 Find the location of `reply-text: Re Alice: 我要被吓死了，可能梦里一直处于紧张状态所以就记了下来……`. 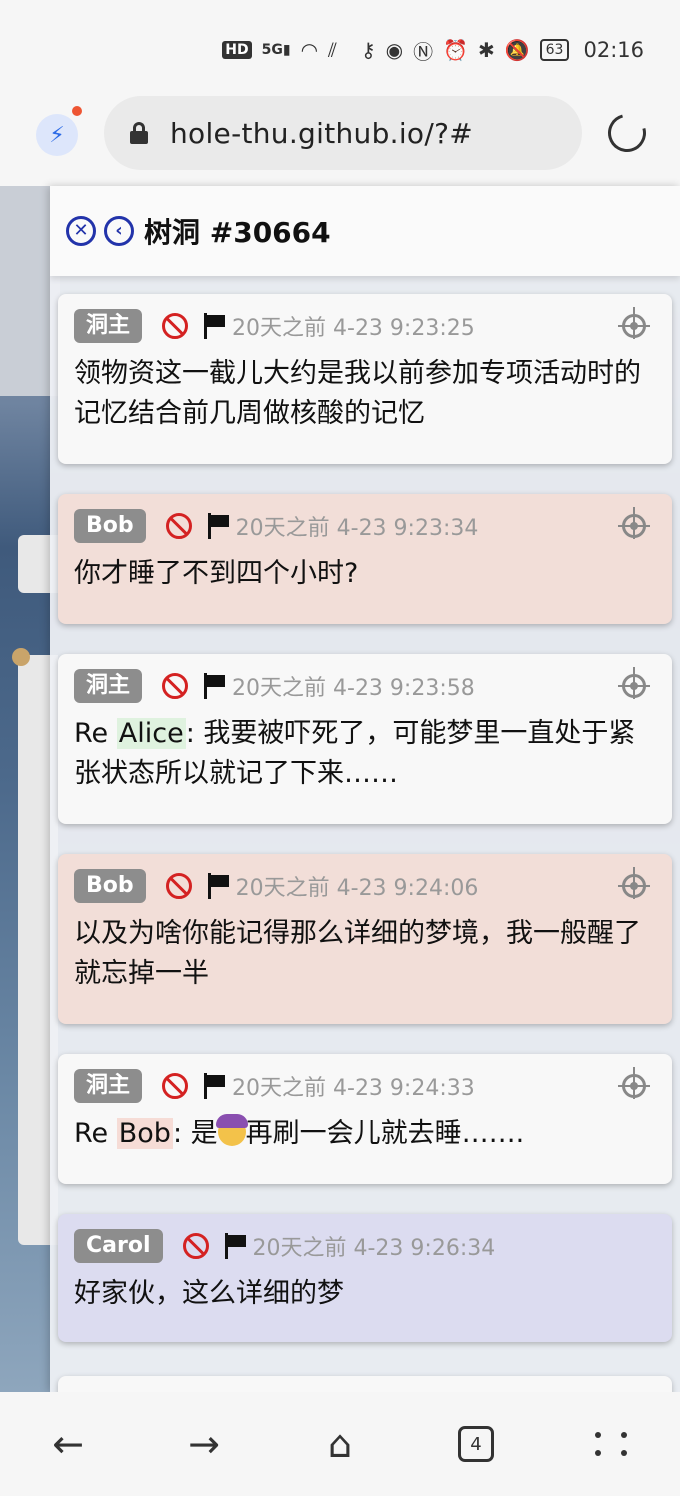

reply-text: Re Alice: 我要被吓死了，可能梦里一直处于紧张状态所以就记了下来…… is located at coordinates (365, 754).